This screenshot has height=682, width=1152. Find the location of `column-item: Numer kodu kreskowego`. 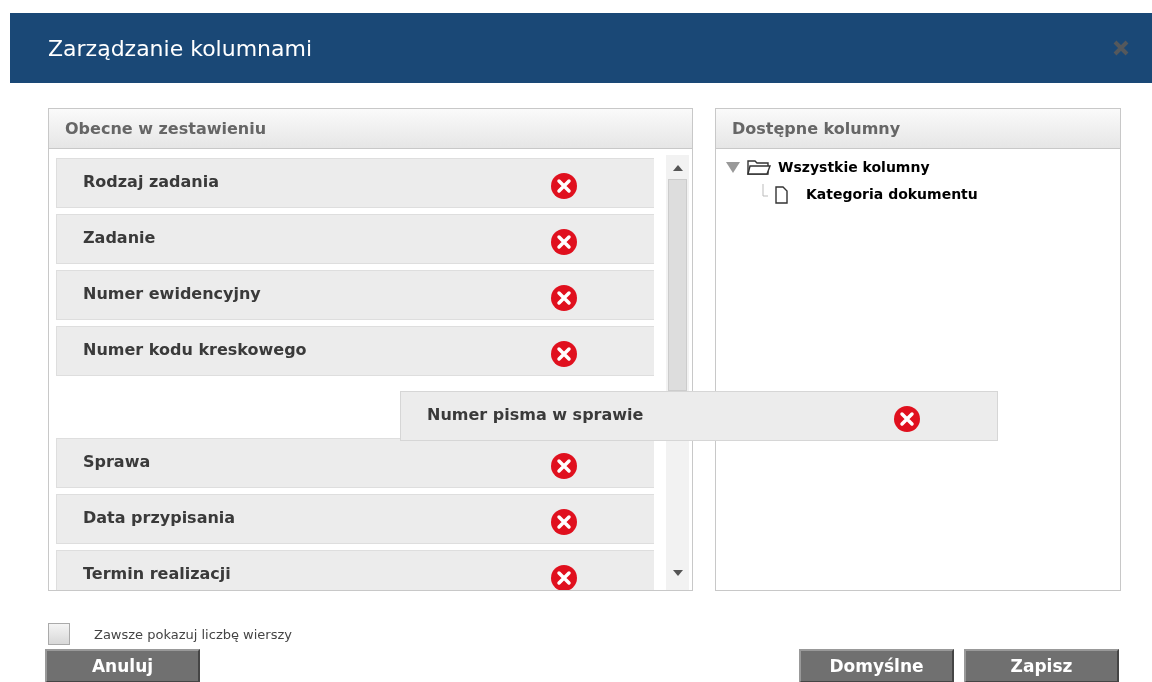

column-item: Numer kodu kreskowego is located at coordinates (355, 351).